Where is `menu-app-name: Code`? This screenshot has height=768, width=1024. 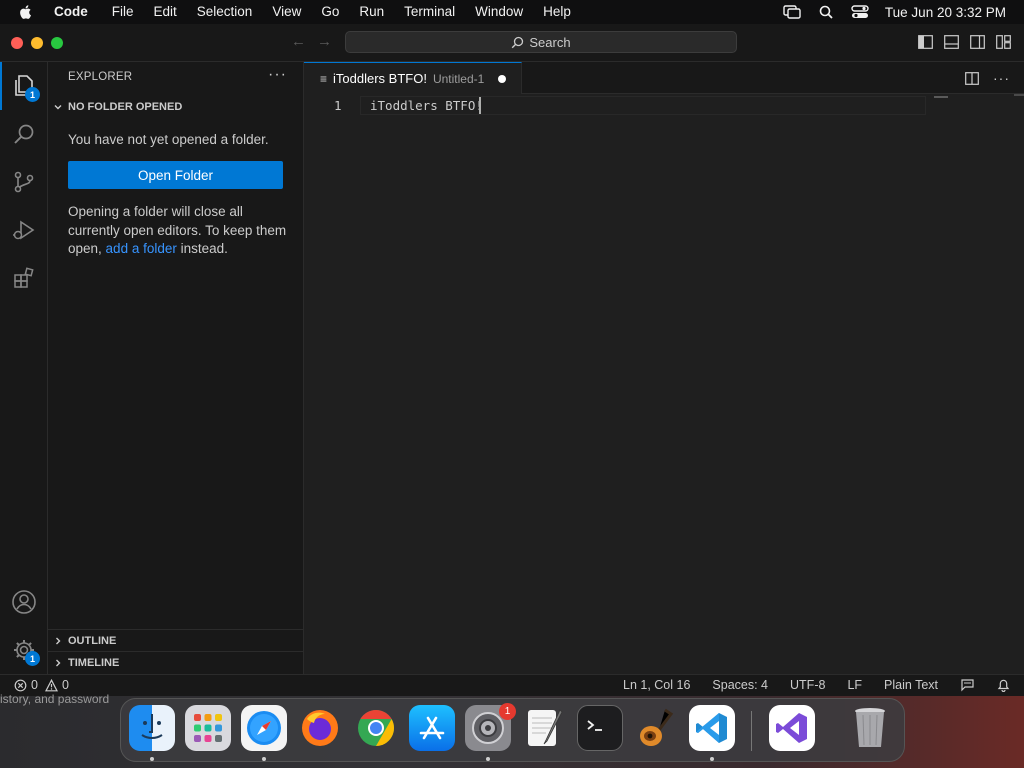 menu-app-name: Code is located at coordinates (76, 12).